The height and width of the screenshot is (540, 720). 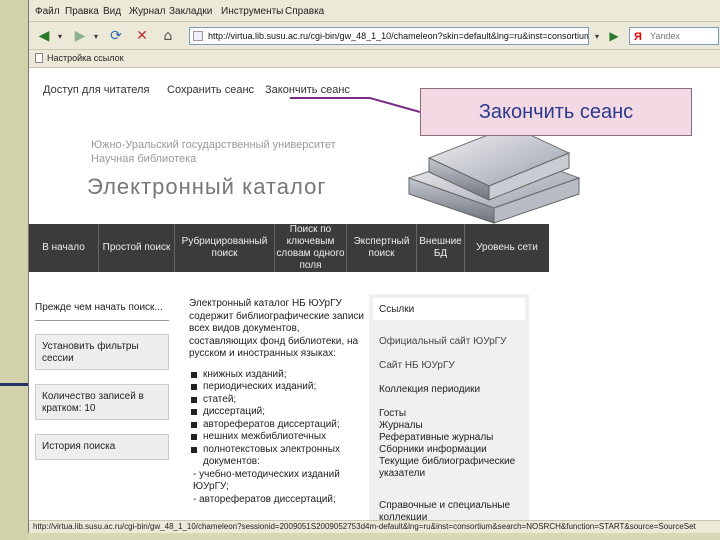 I want to click on nav-external-db: Внешние БД, so click(x=441, y=248).